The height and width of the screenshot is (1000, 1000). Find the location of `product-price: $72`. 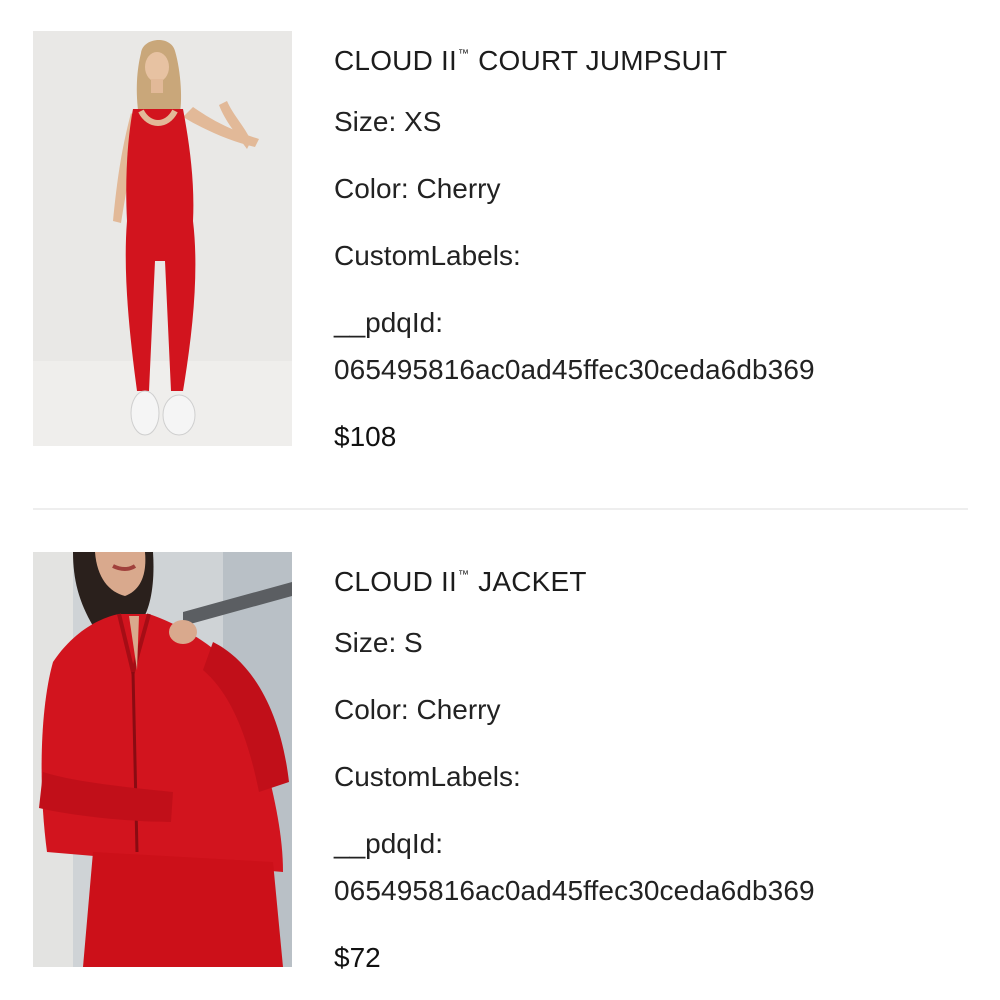

product-price: $72 is located at coordinates (357, 957).